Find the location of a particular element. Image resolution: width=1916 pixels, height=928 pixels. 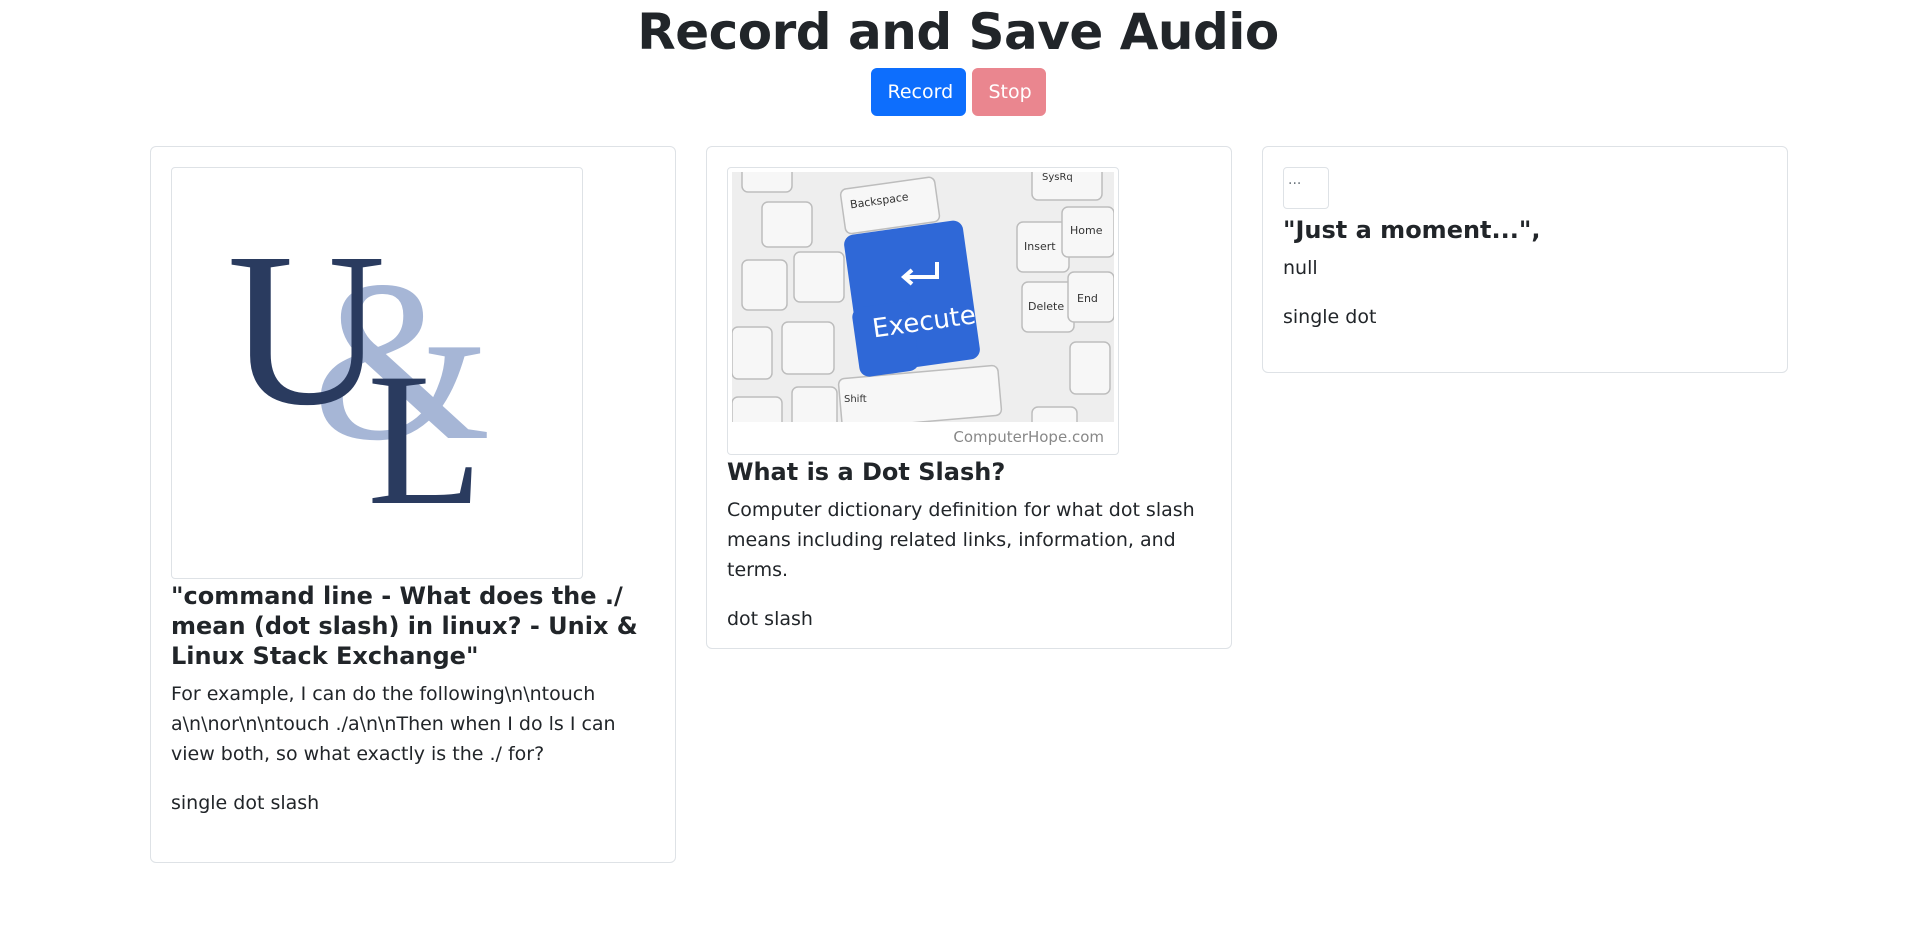

result-query: single dot is located at coordinates (1330, 317).